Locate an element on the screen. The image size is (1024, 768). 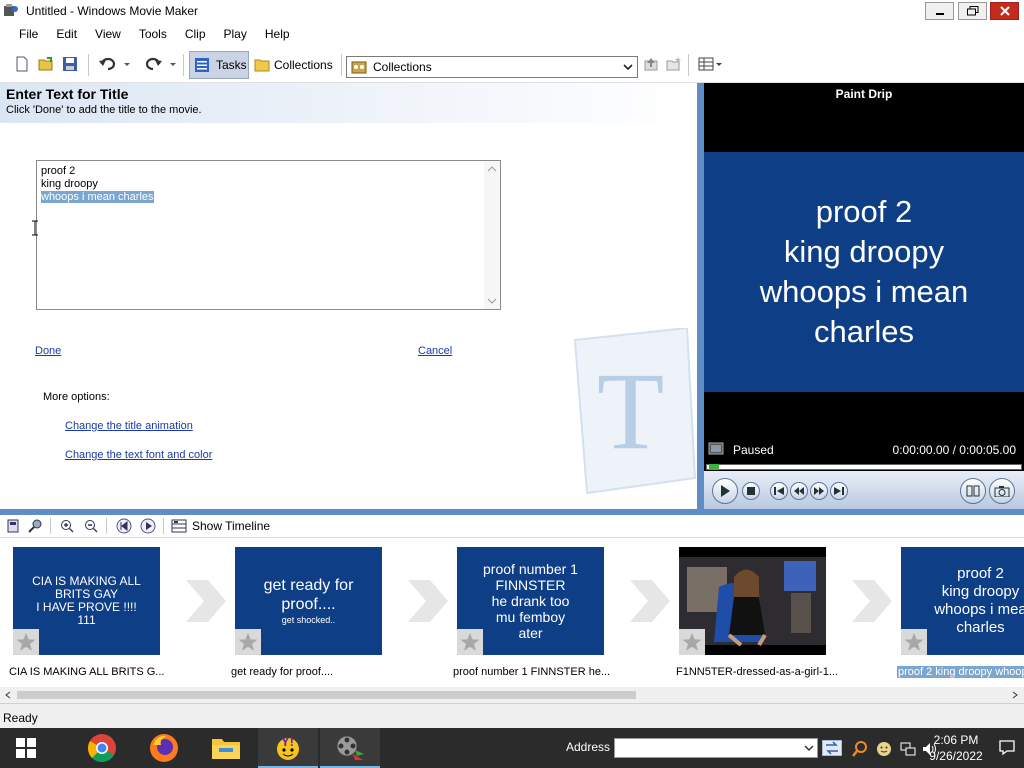
redo-dropdown-icon is located at coordinates (173, 64).